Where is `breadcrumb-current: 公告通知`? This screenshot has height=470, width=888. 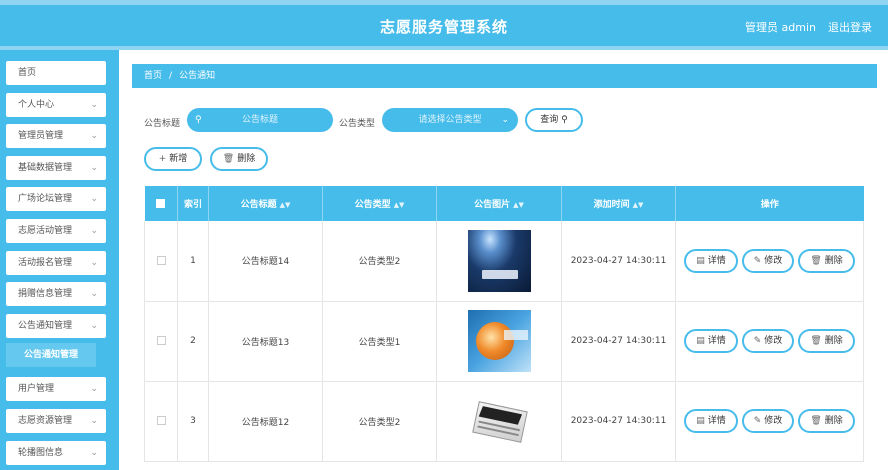 breadcrumb-current: 公告通知 is located at coordinates (197, 76).